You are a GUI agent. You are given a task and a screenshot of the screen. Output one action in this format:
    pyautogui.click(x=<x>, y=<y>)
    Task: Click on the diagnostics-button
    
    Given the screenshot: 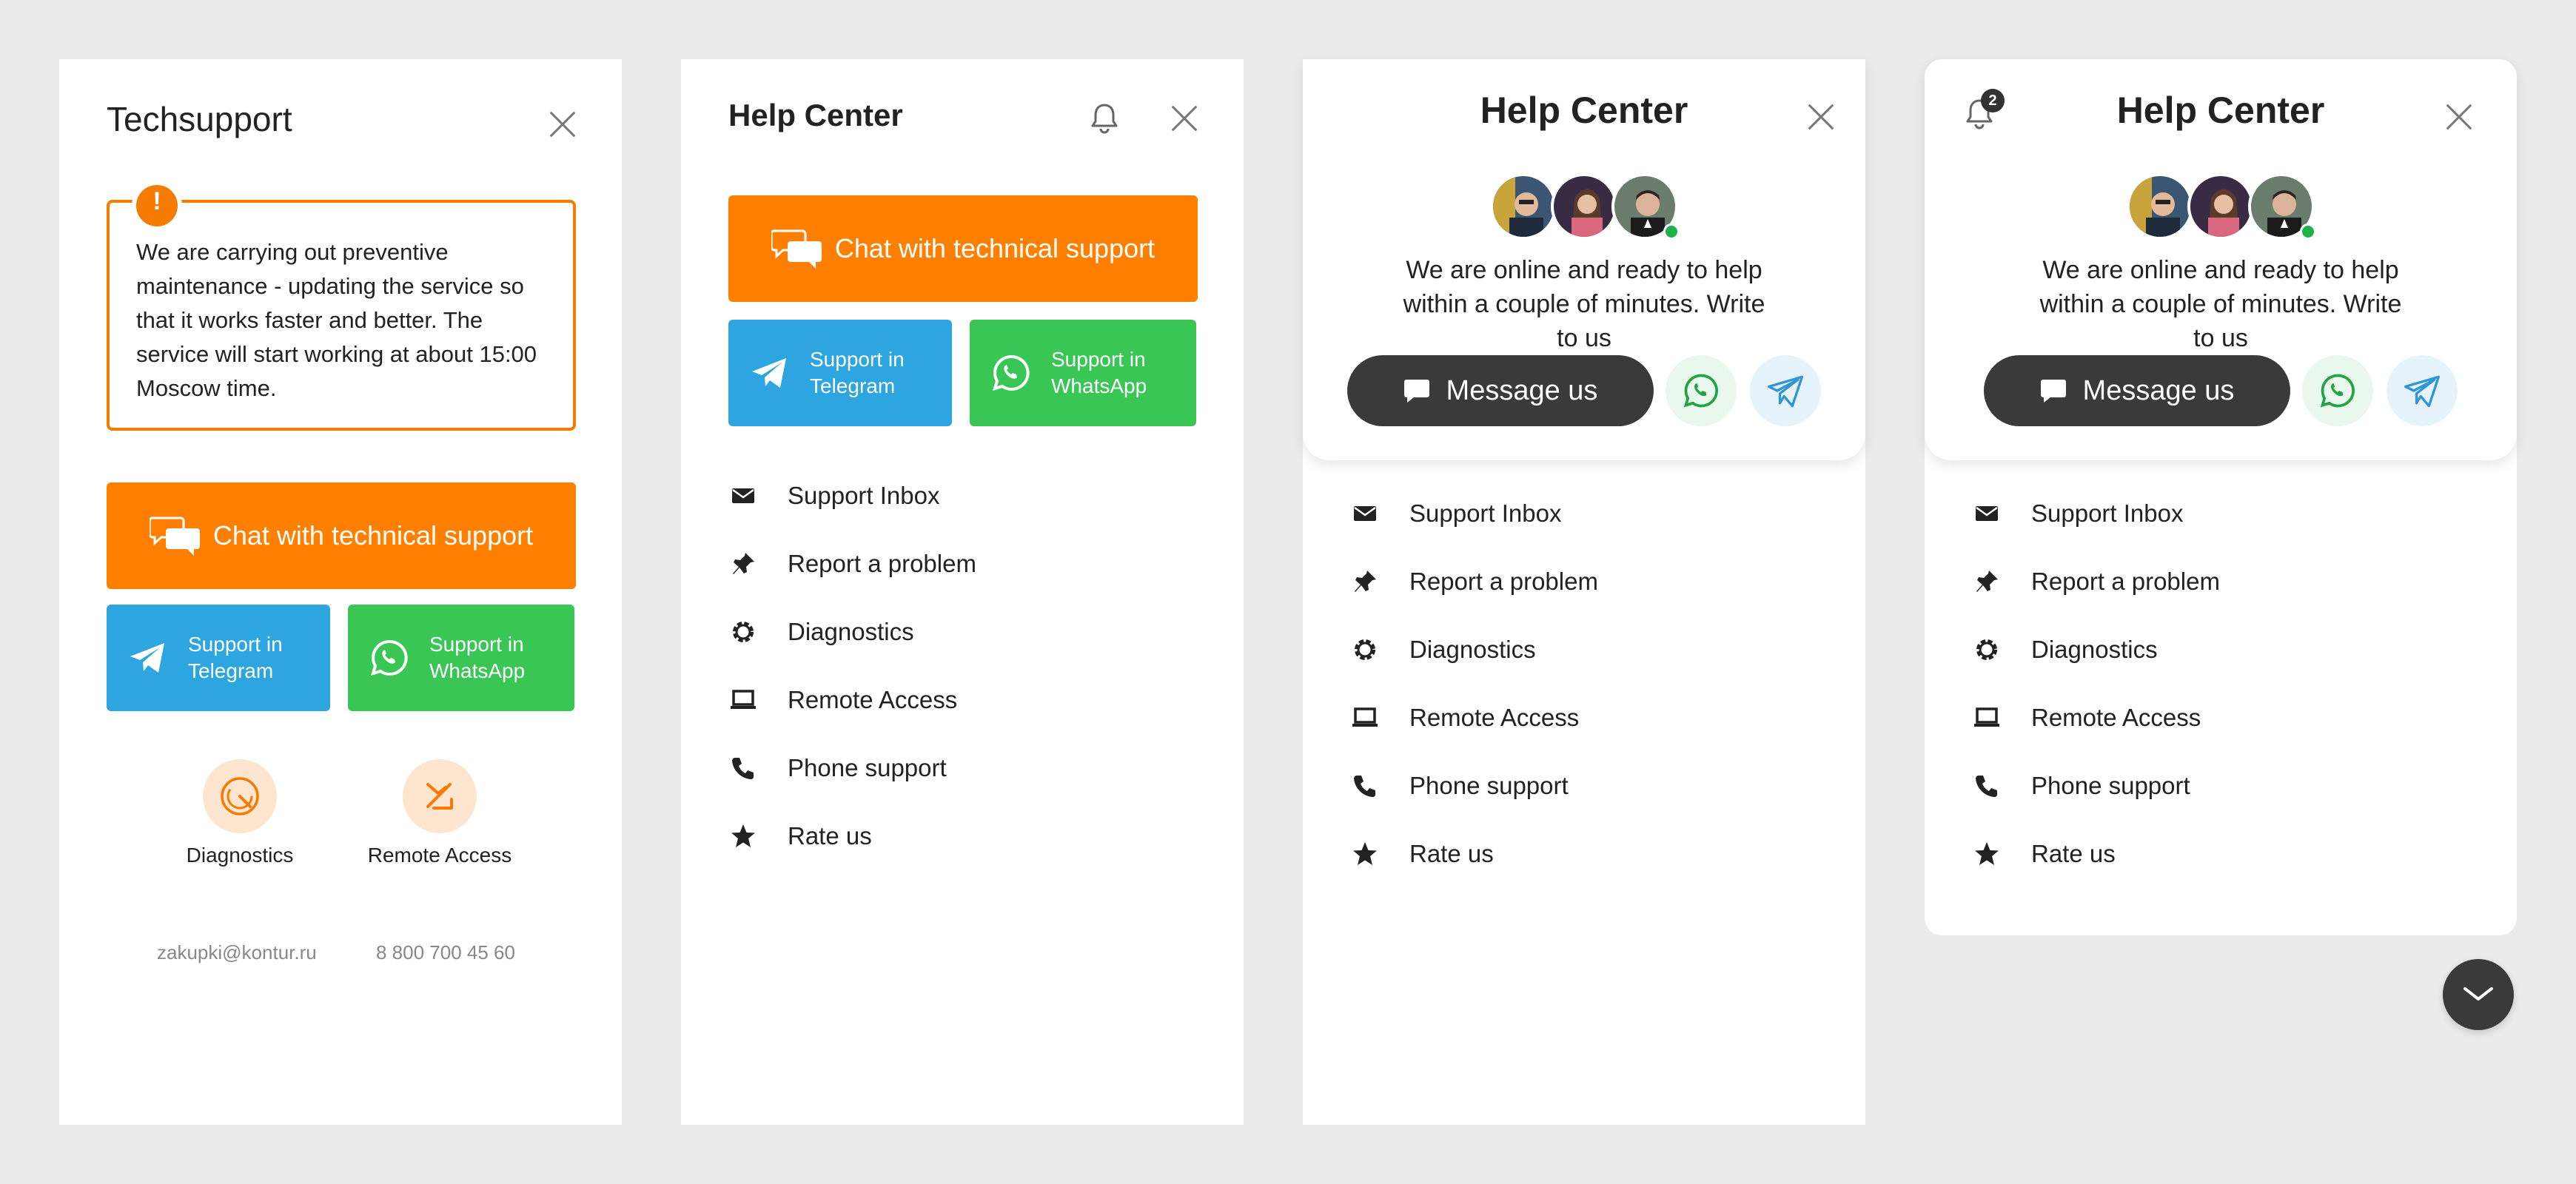 What is the action you would take?
    pyautogui.click(x=240, y=796)
    